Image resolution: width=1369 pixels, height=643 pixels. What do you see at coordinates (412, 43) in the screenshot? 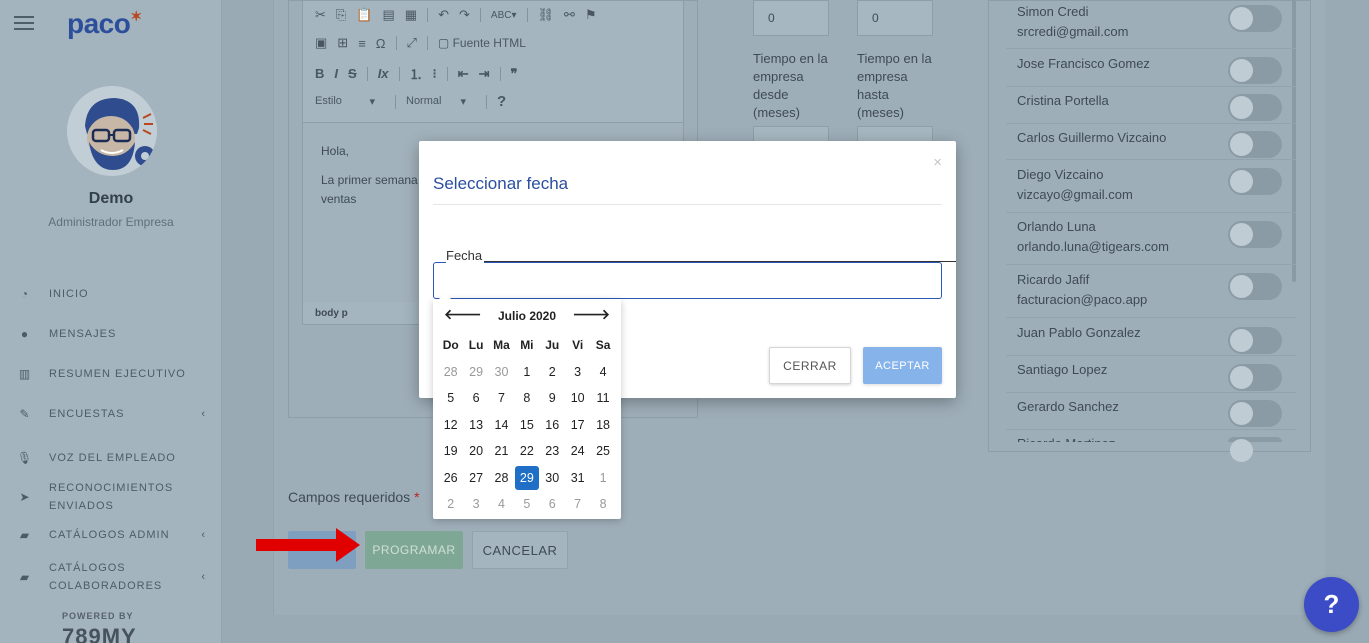
I see `maximize-icon: ⤢` at bounding box center [412, 43].